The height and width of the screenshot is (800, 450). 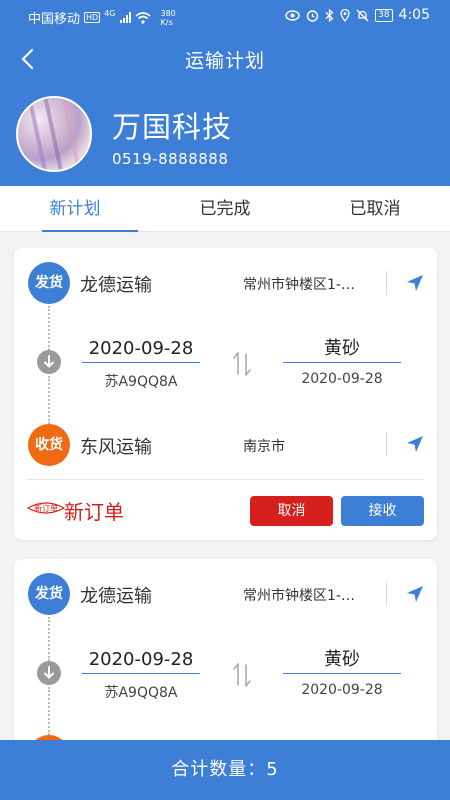 I want to click on page-title: 运输计划, so click(x=224, y=61).